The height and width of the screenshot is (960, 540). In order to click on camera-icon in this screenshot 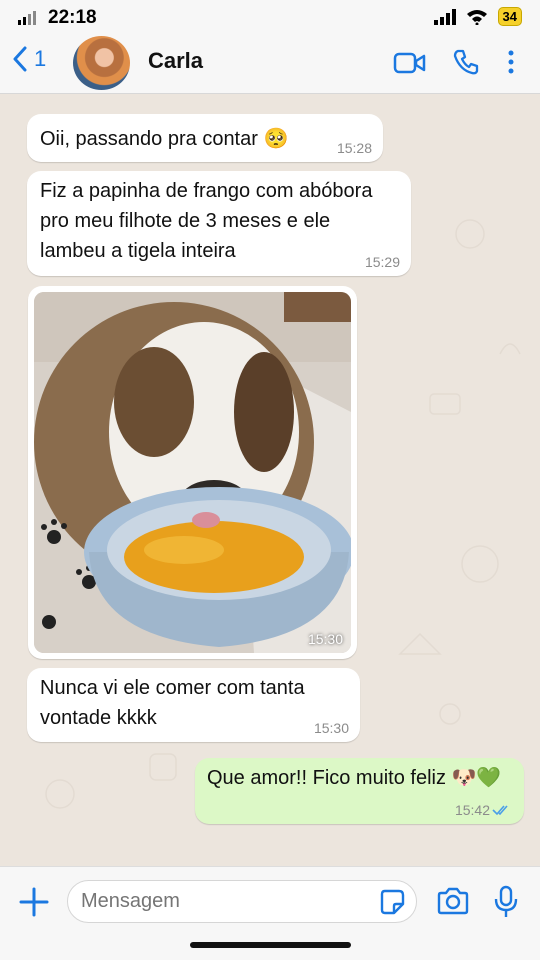, I will do `click(453, 901)`.